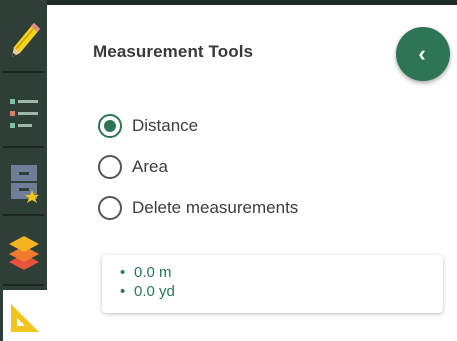 The image size is (457, 341). I want to click on option-distance: Distance, so click(198, 125).